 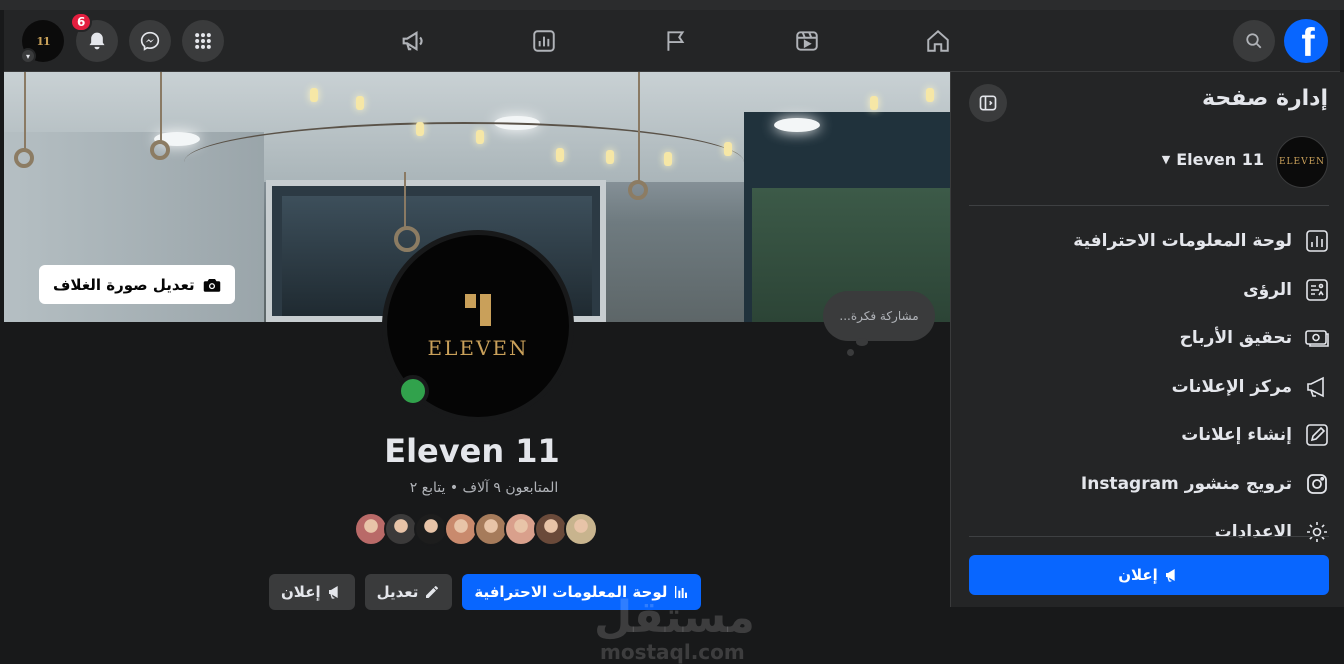 What do you see at coordinates (1267, 289) in the screenshot?
I see `sidebar-item-label: الرؤى` at bounding box center [1267, 289].